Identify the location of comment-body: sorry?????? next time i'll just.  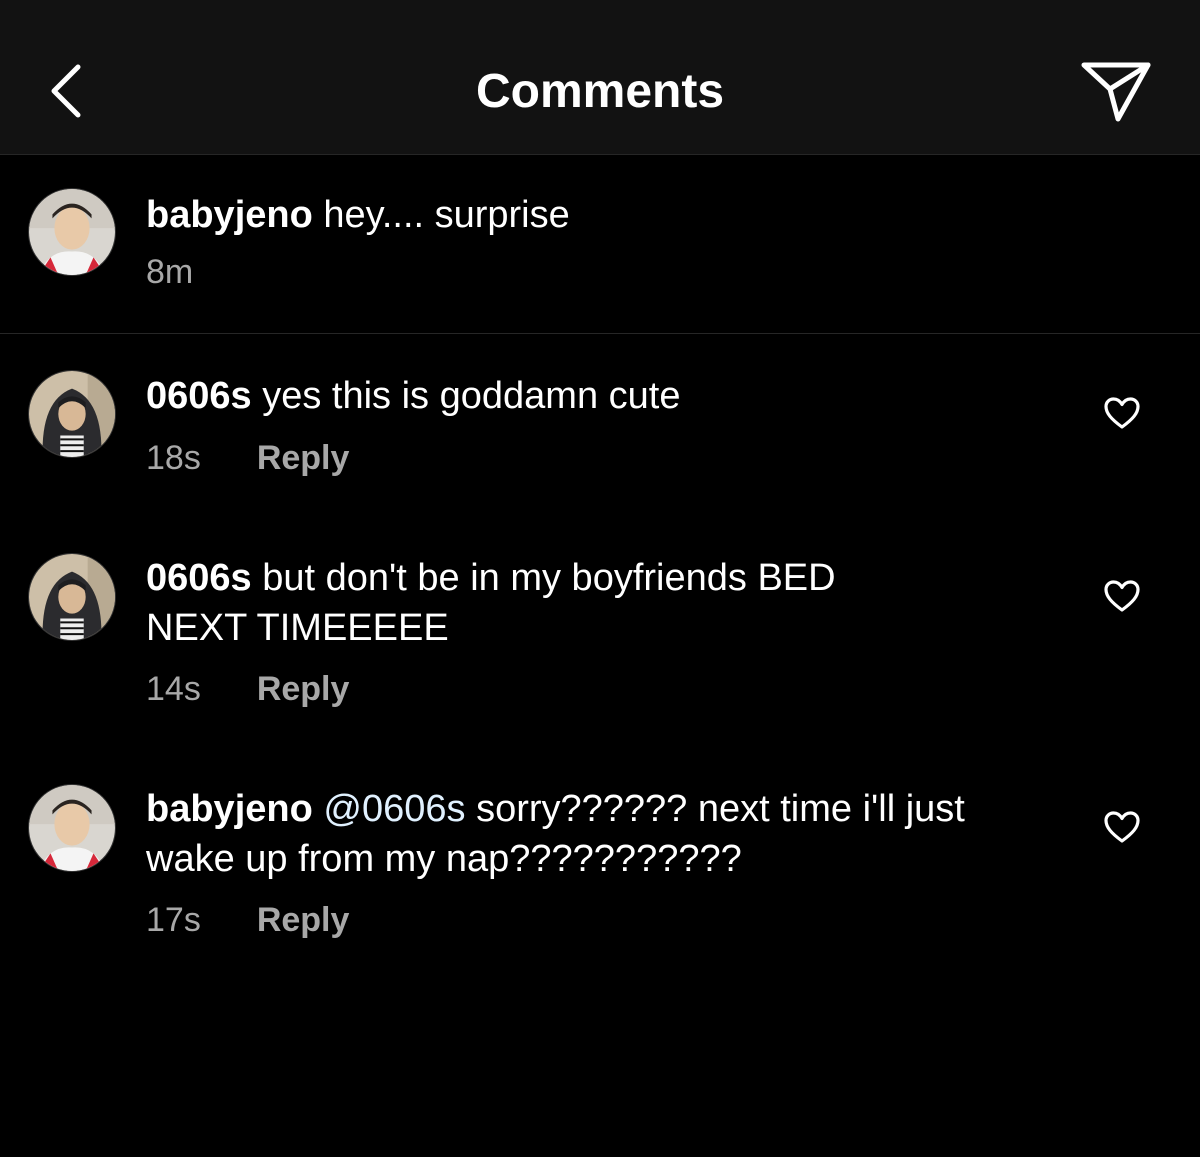
(720, 809).